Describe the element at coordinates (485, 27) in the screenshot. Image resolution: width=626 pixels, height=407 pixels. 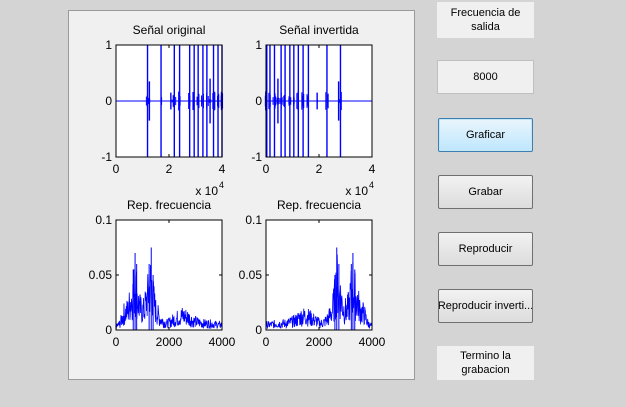
I see `output-frequency-label-line2: salida` at that location.